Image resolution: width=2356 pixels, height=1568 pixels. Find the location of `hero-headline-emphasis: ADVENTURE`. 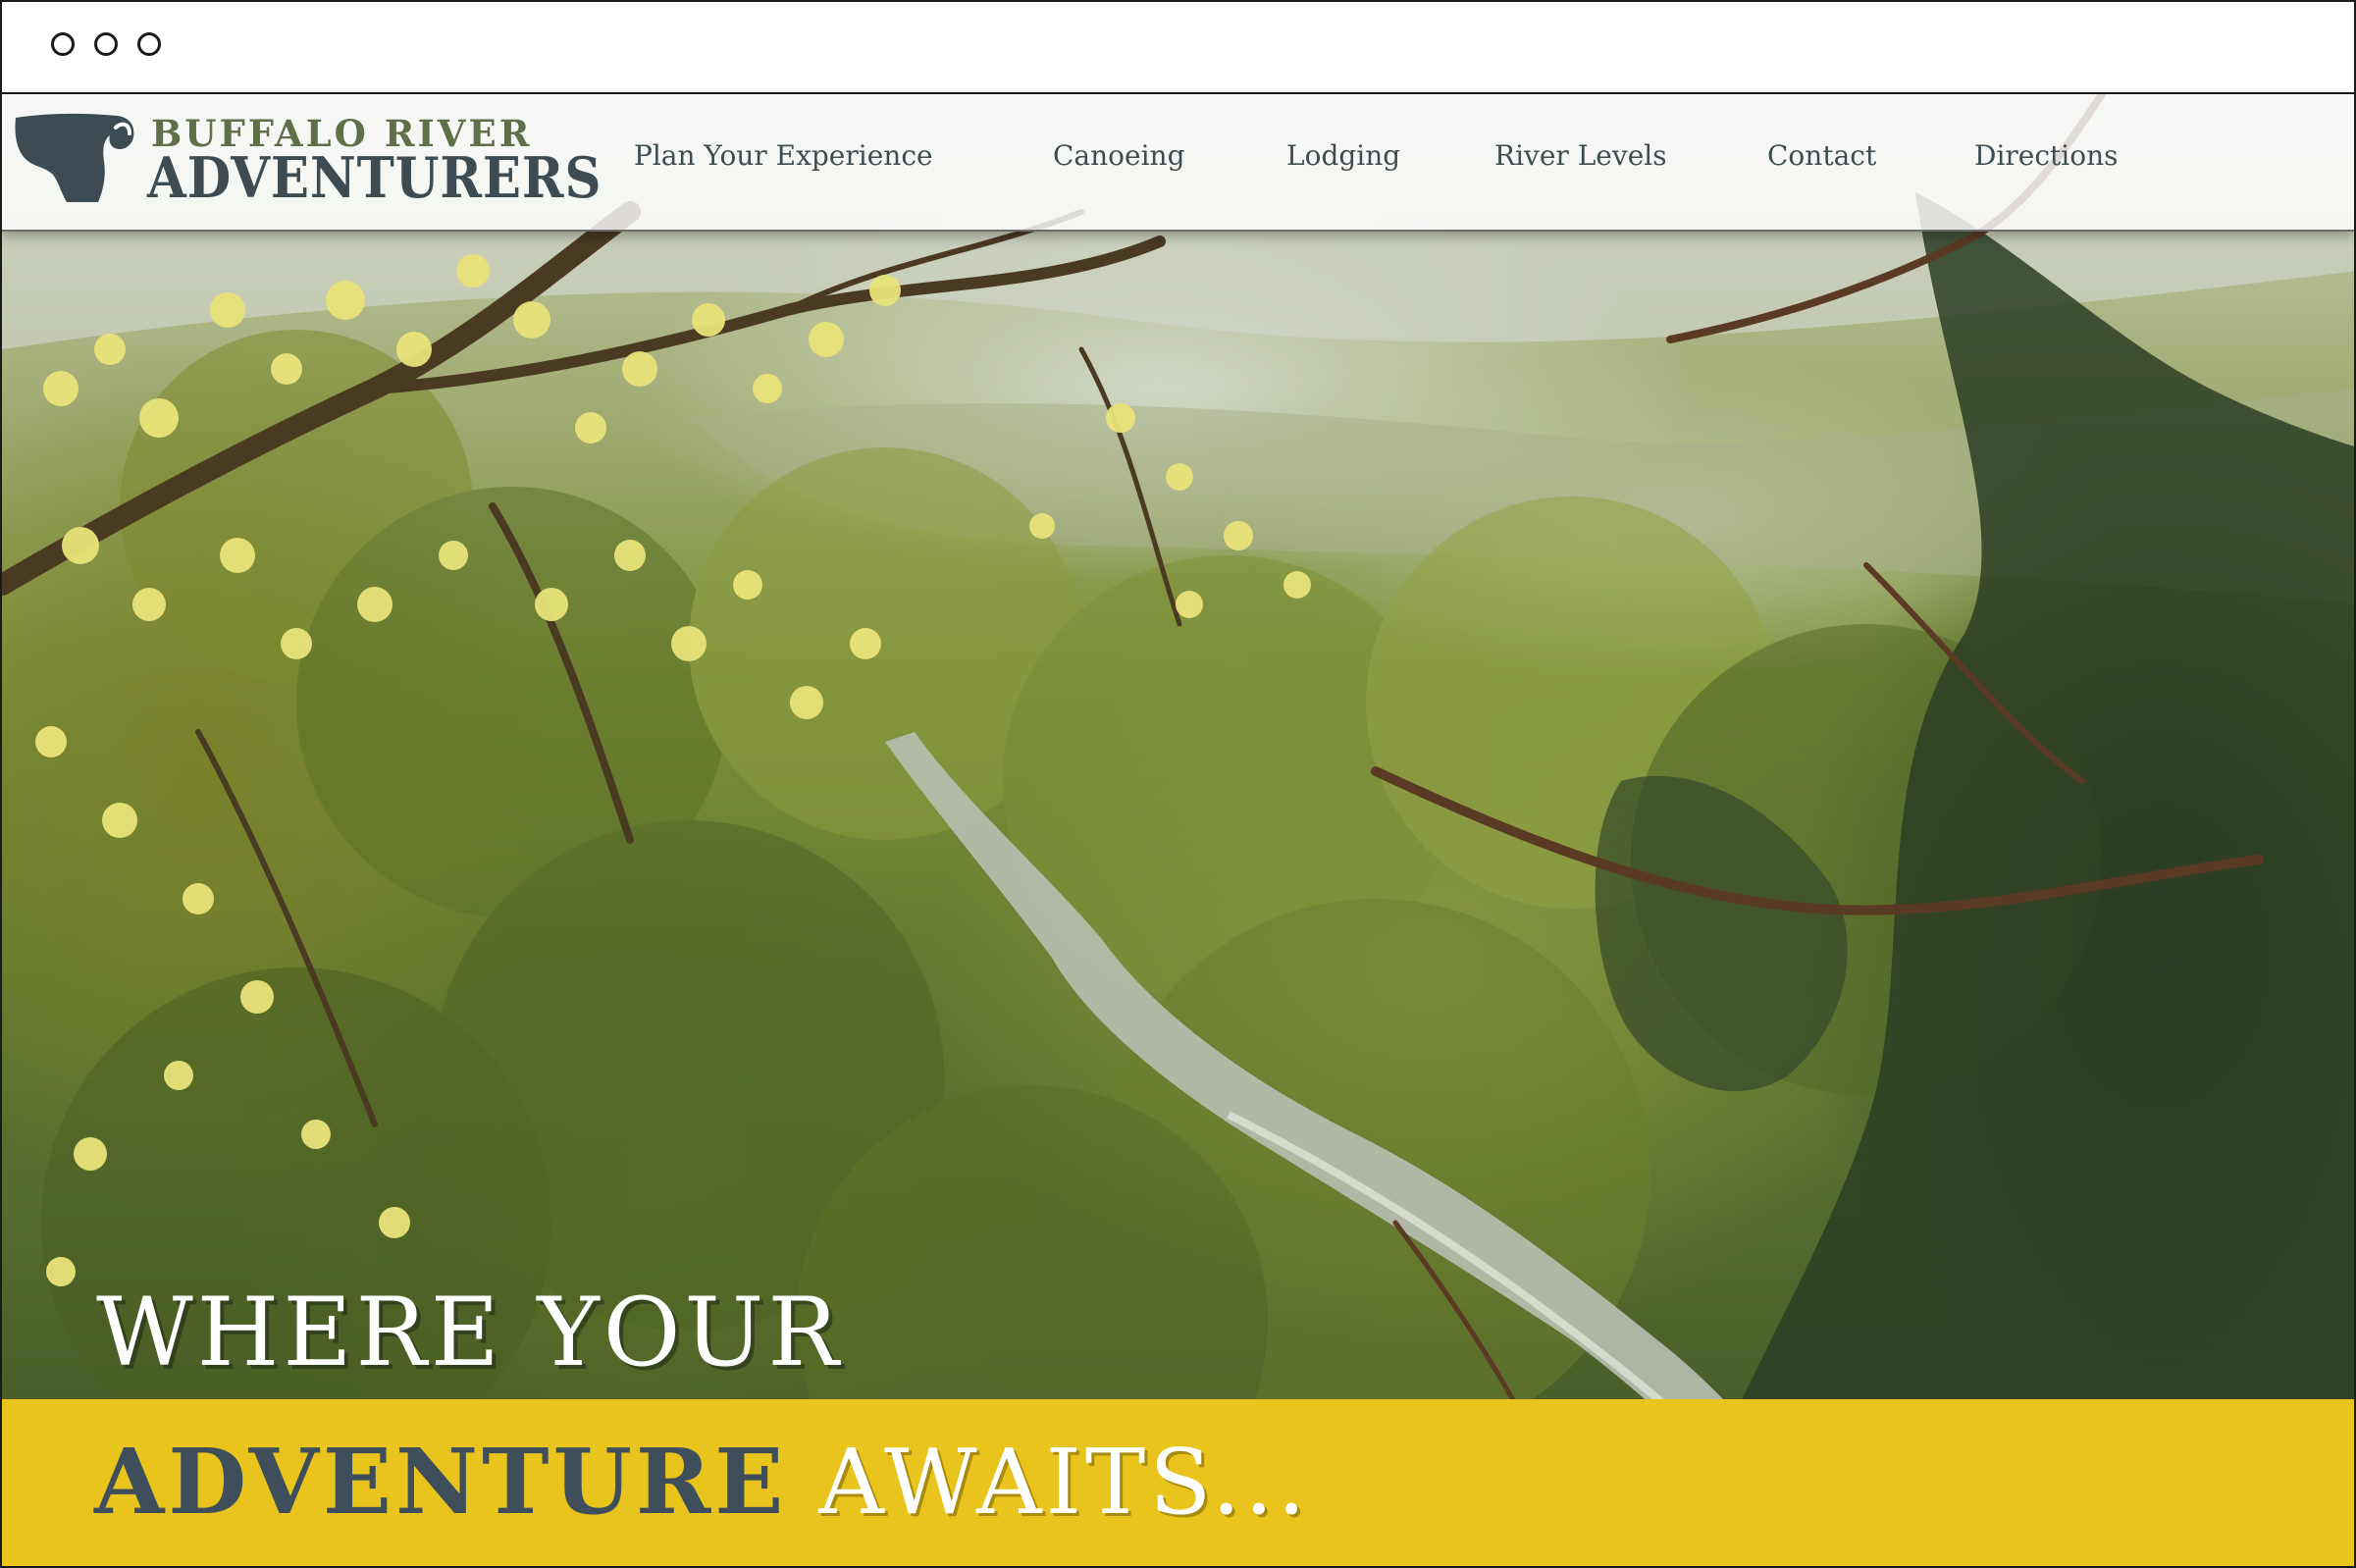

hero-headline-emphasis: ADVENTURE is located at coordinates (441, 1482).